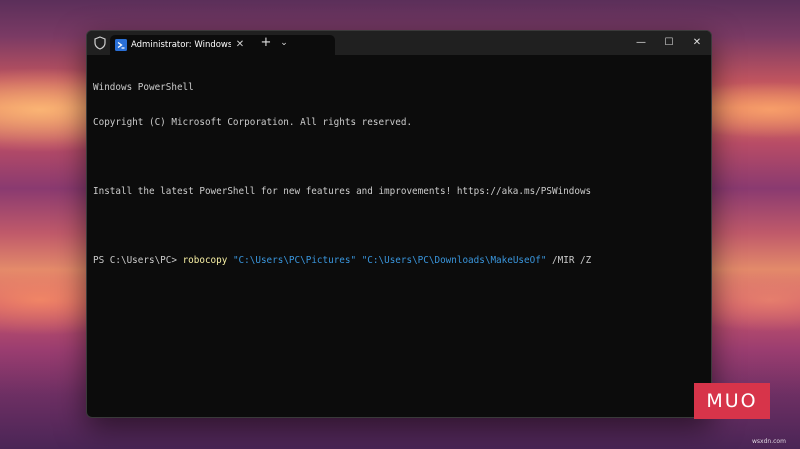  I want to click on shield-icon, so click(100, 43).